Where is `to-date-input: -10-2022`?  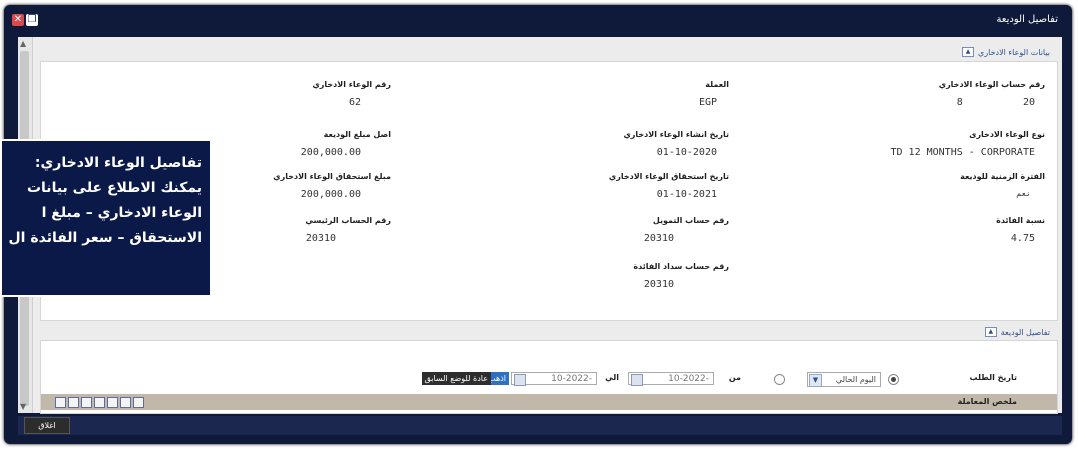 to-date-input: -10-2022 is located at coordinates (554, 379).